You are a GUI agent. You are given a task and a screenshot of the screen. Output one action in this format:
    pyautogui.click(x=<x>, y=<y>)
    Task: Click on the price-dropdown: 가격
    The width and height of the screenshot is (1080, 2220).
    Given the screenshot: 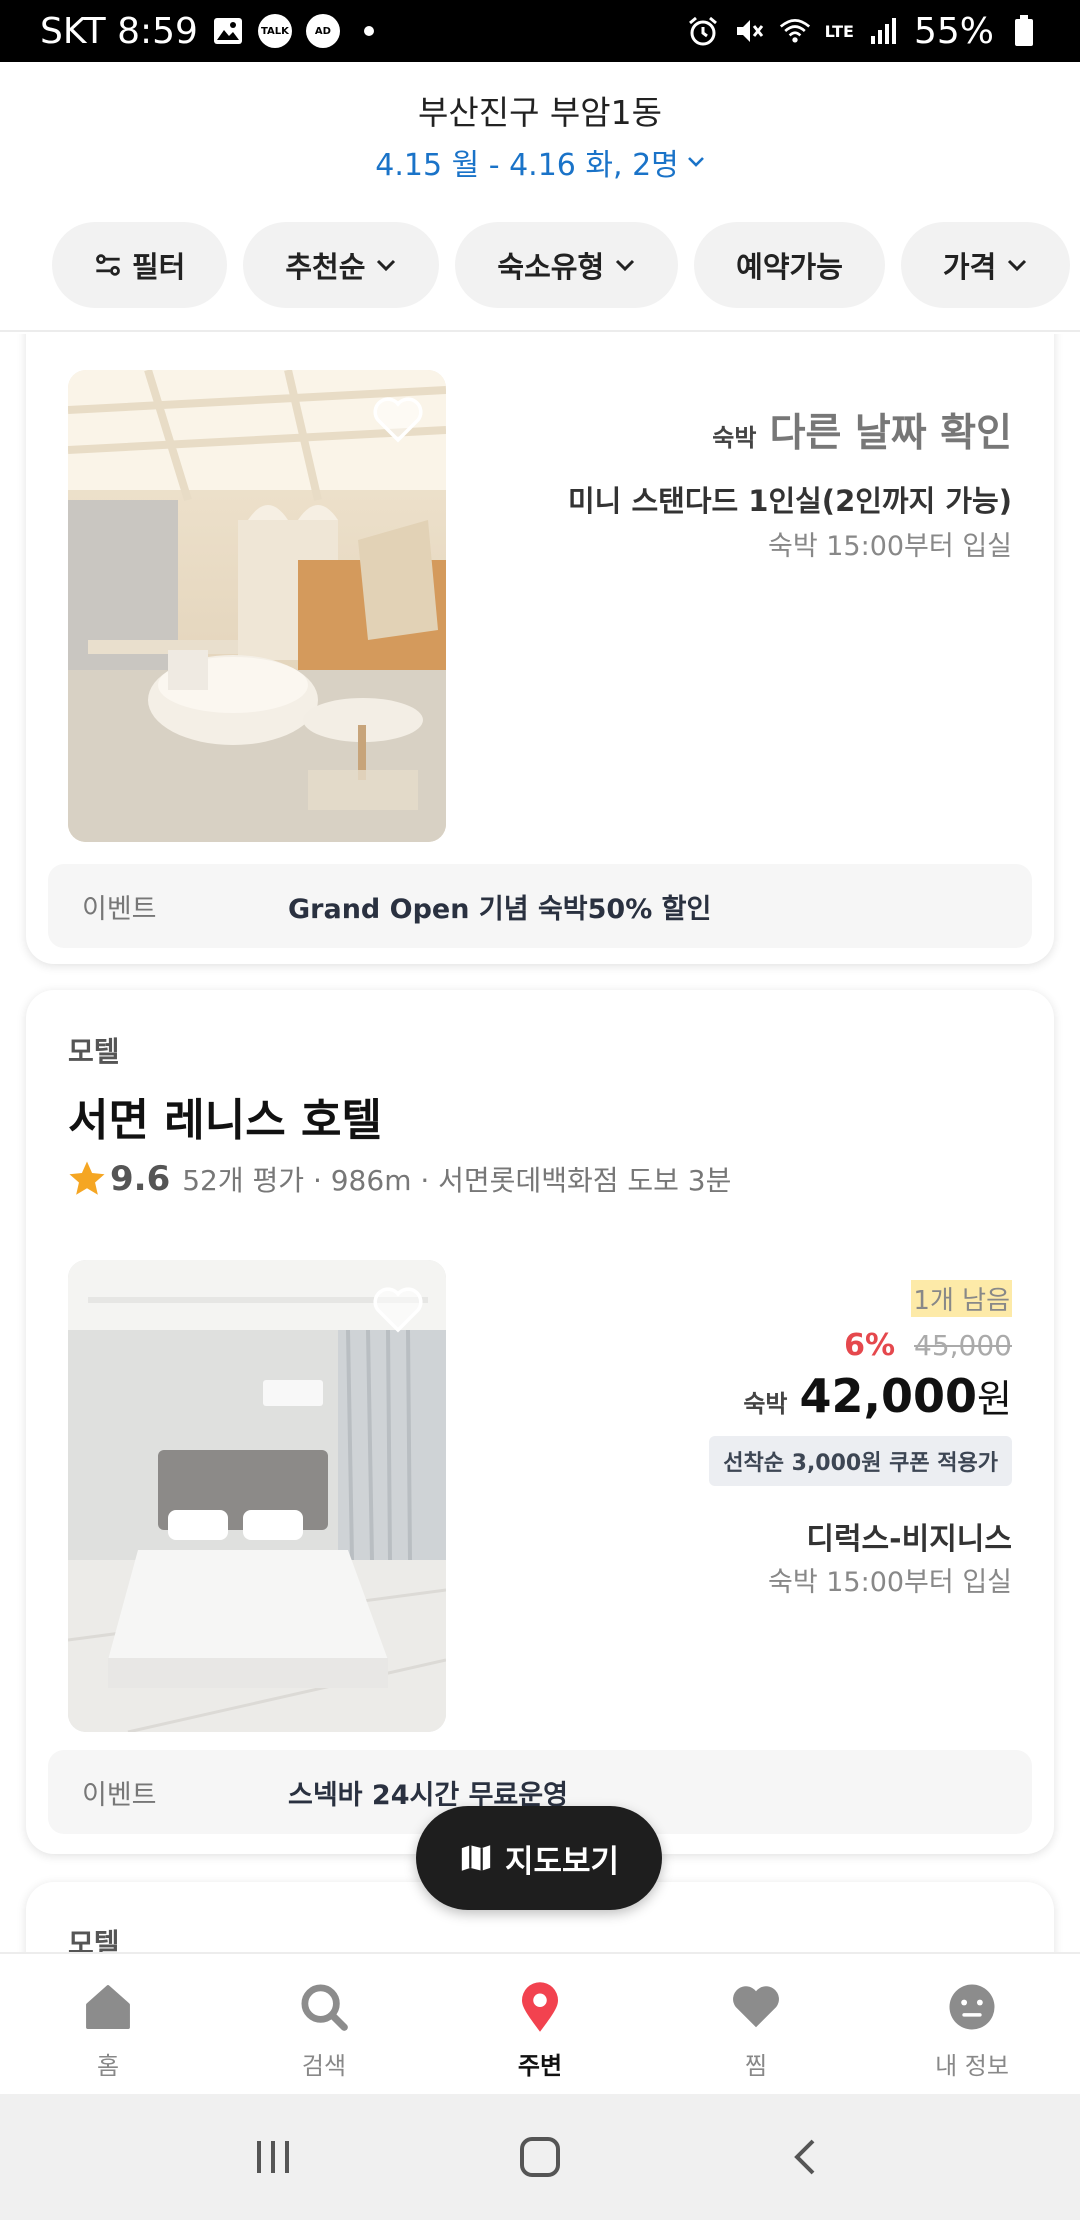 What is the action you would take?
    pyautogui.click(x=985, y=265)
    